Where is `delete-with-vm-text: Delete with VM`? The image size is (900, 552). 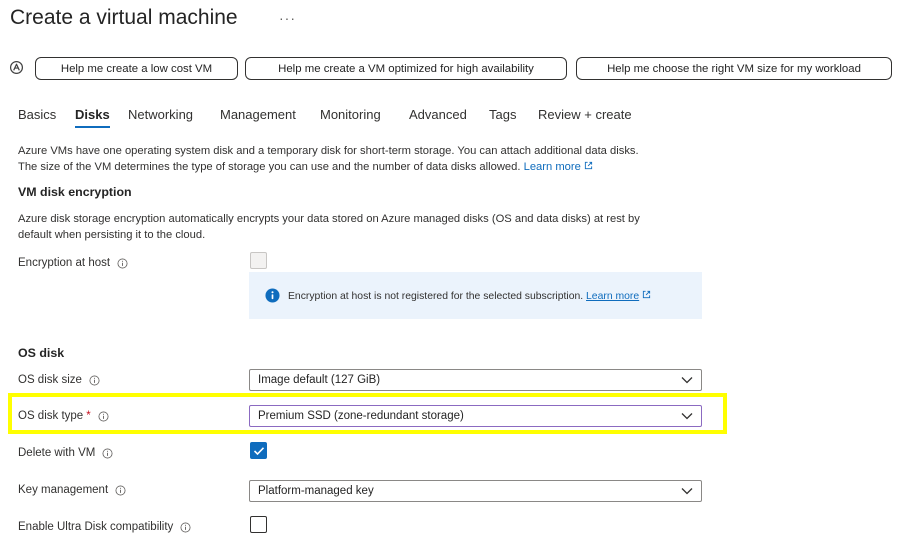 delete-with-vm-text: Delete with VM is located at coordinates (57, 453).